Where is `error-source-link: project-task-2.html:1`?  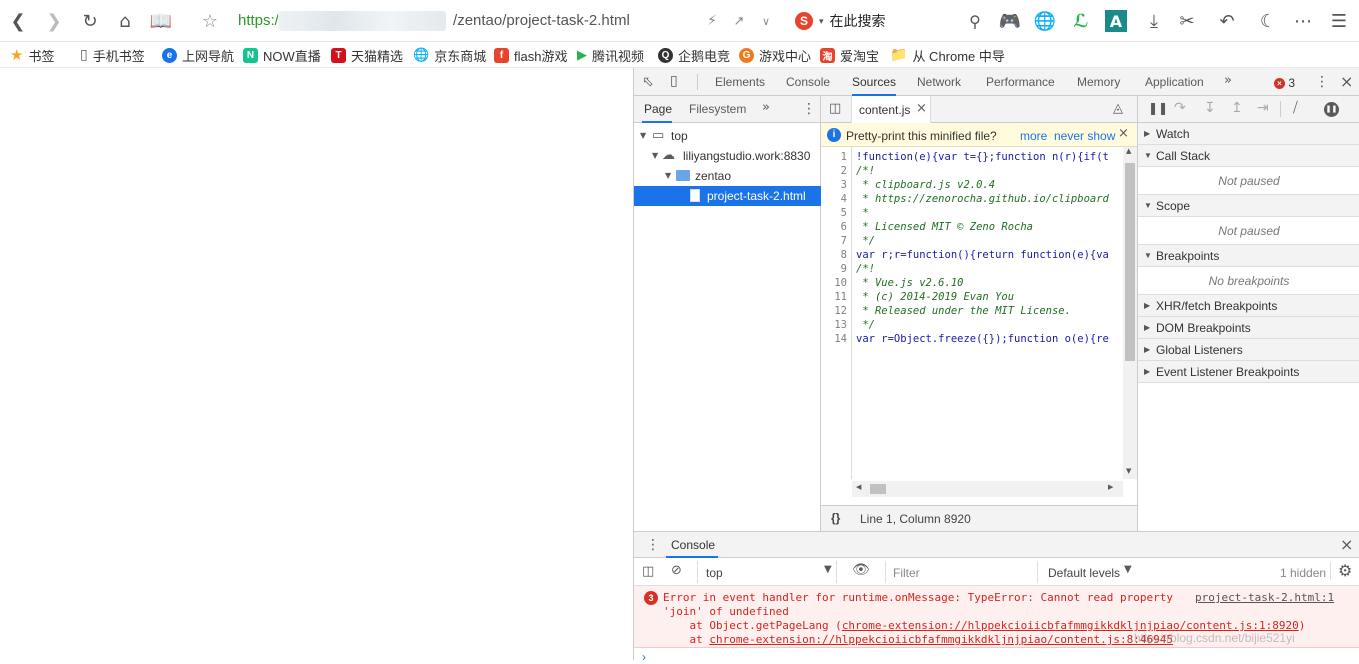 error-source-link: project-task-2.html:1 is located at coordinates (1264, 597).